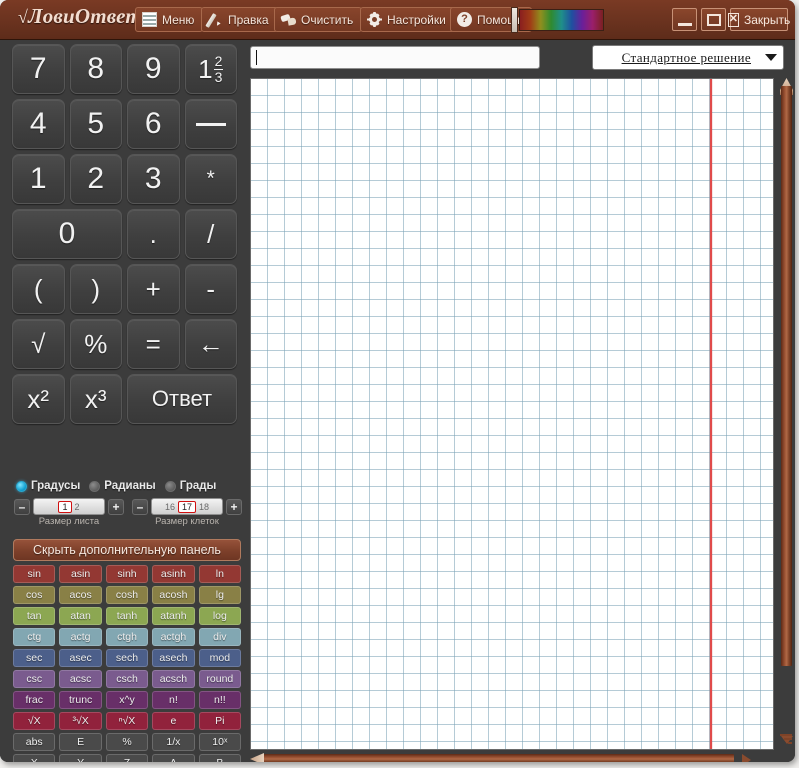  I want to click on function-button-log: log, so click(220, 616).